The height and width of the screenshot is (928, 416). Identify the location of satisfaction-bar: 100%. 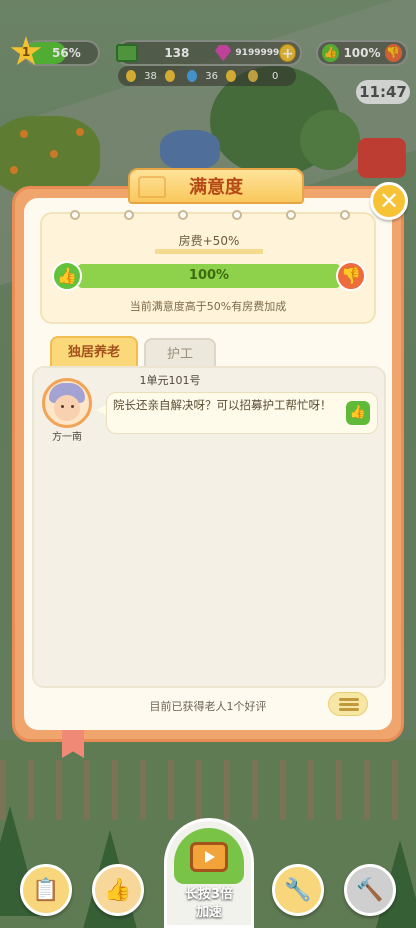
(209, 276).